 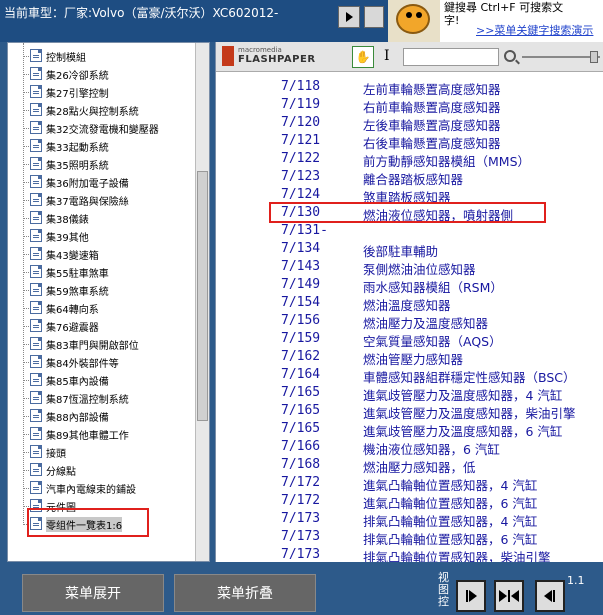 What do you see at coordinates (463, 395) in the screenshot?
I see `component-description: 進氣歧管壓力及溫度感知器，4 汽缸` at bounding box center [463, 395].